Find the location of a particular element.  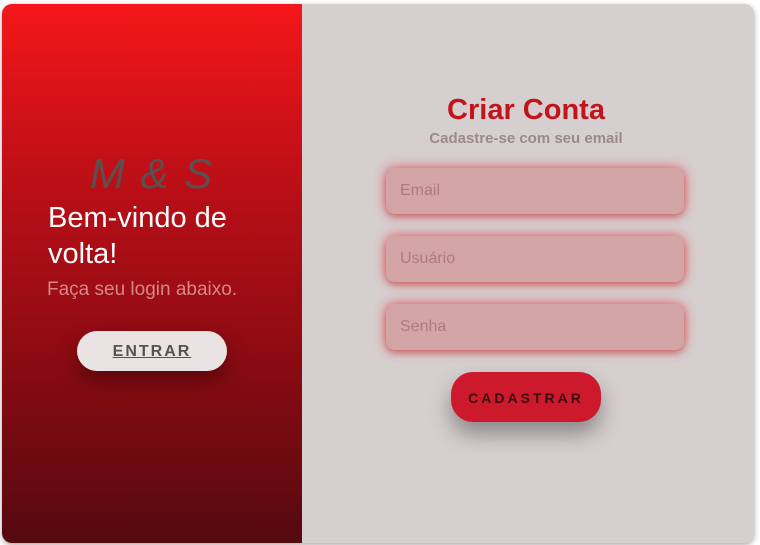

welcome-title: Bem-vindo de volta! is located at coordinates (137, 236).